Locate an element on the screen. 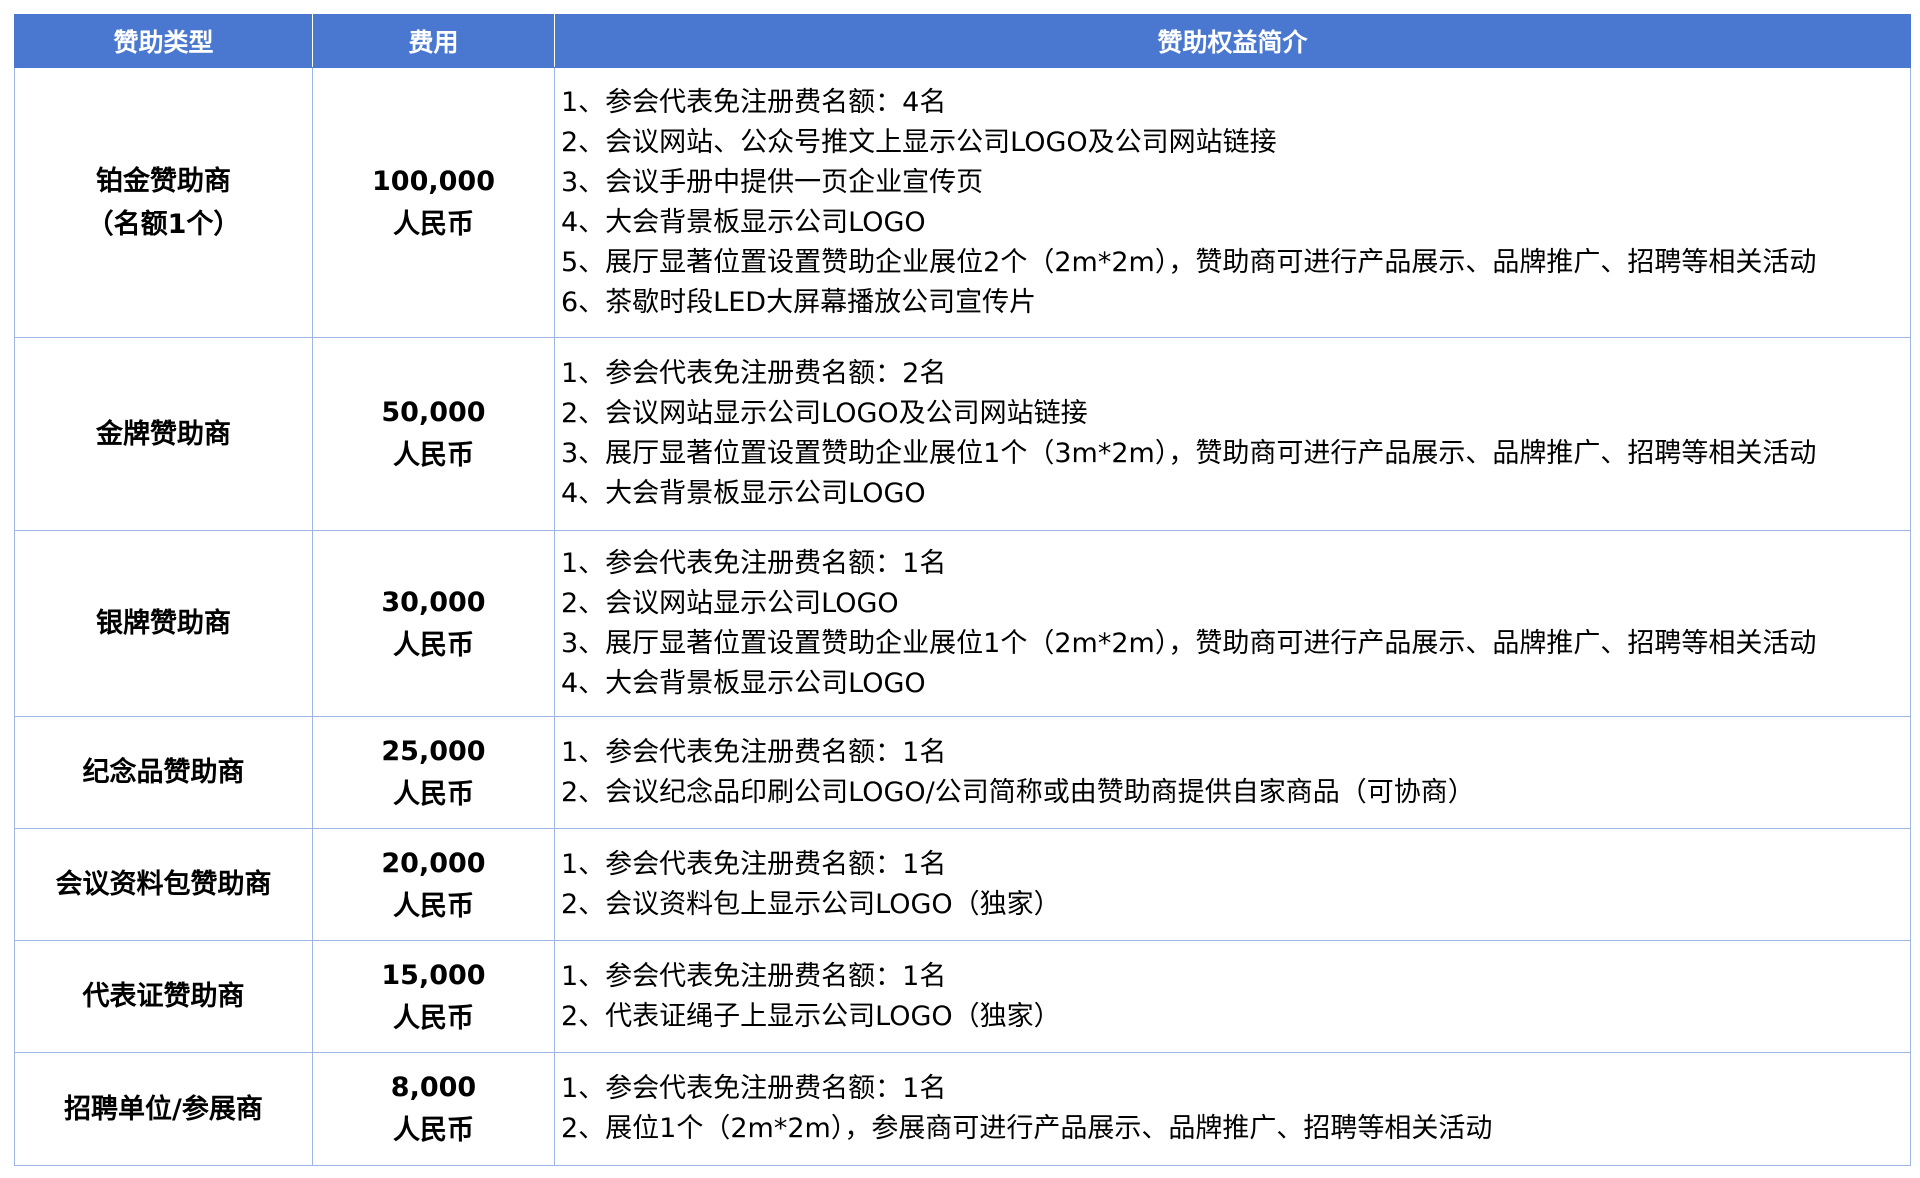 This screenshot has height=1178, width=1920. sponsor-type-name: 银牌赞助商 is located at coordinates (163, 623).